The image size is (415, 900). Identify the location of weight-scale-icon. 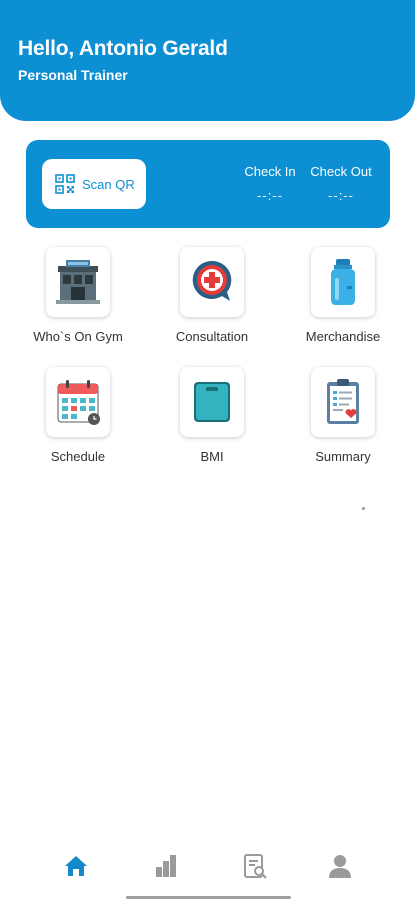
(212, 402).